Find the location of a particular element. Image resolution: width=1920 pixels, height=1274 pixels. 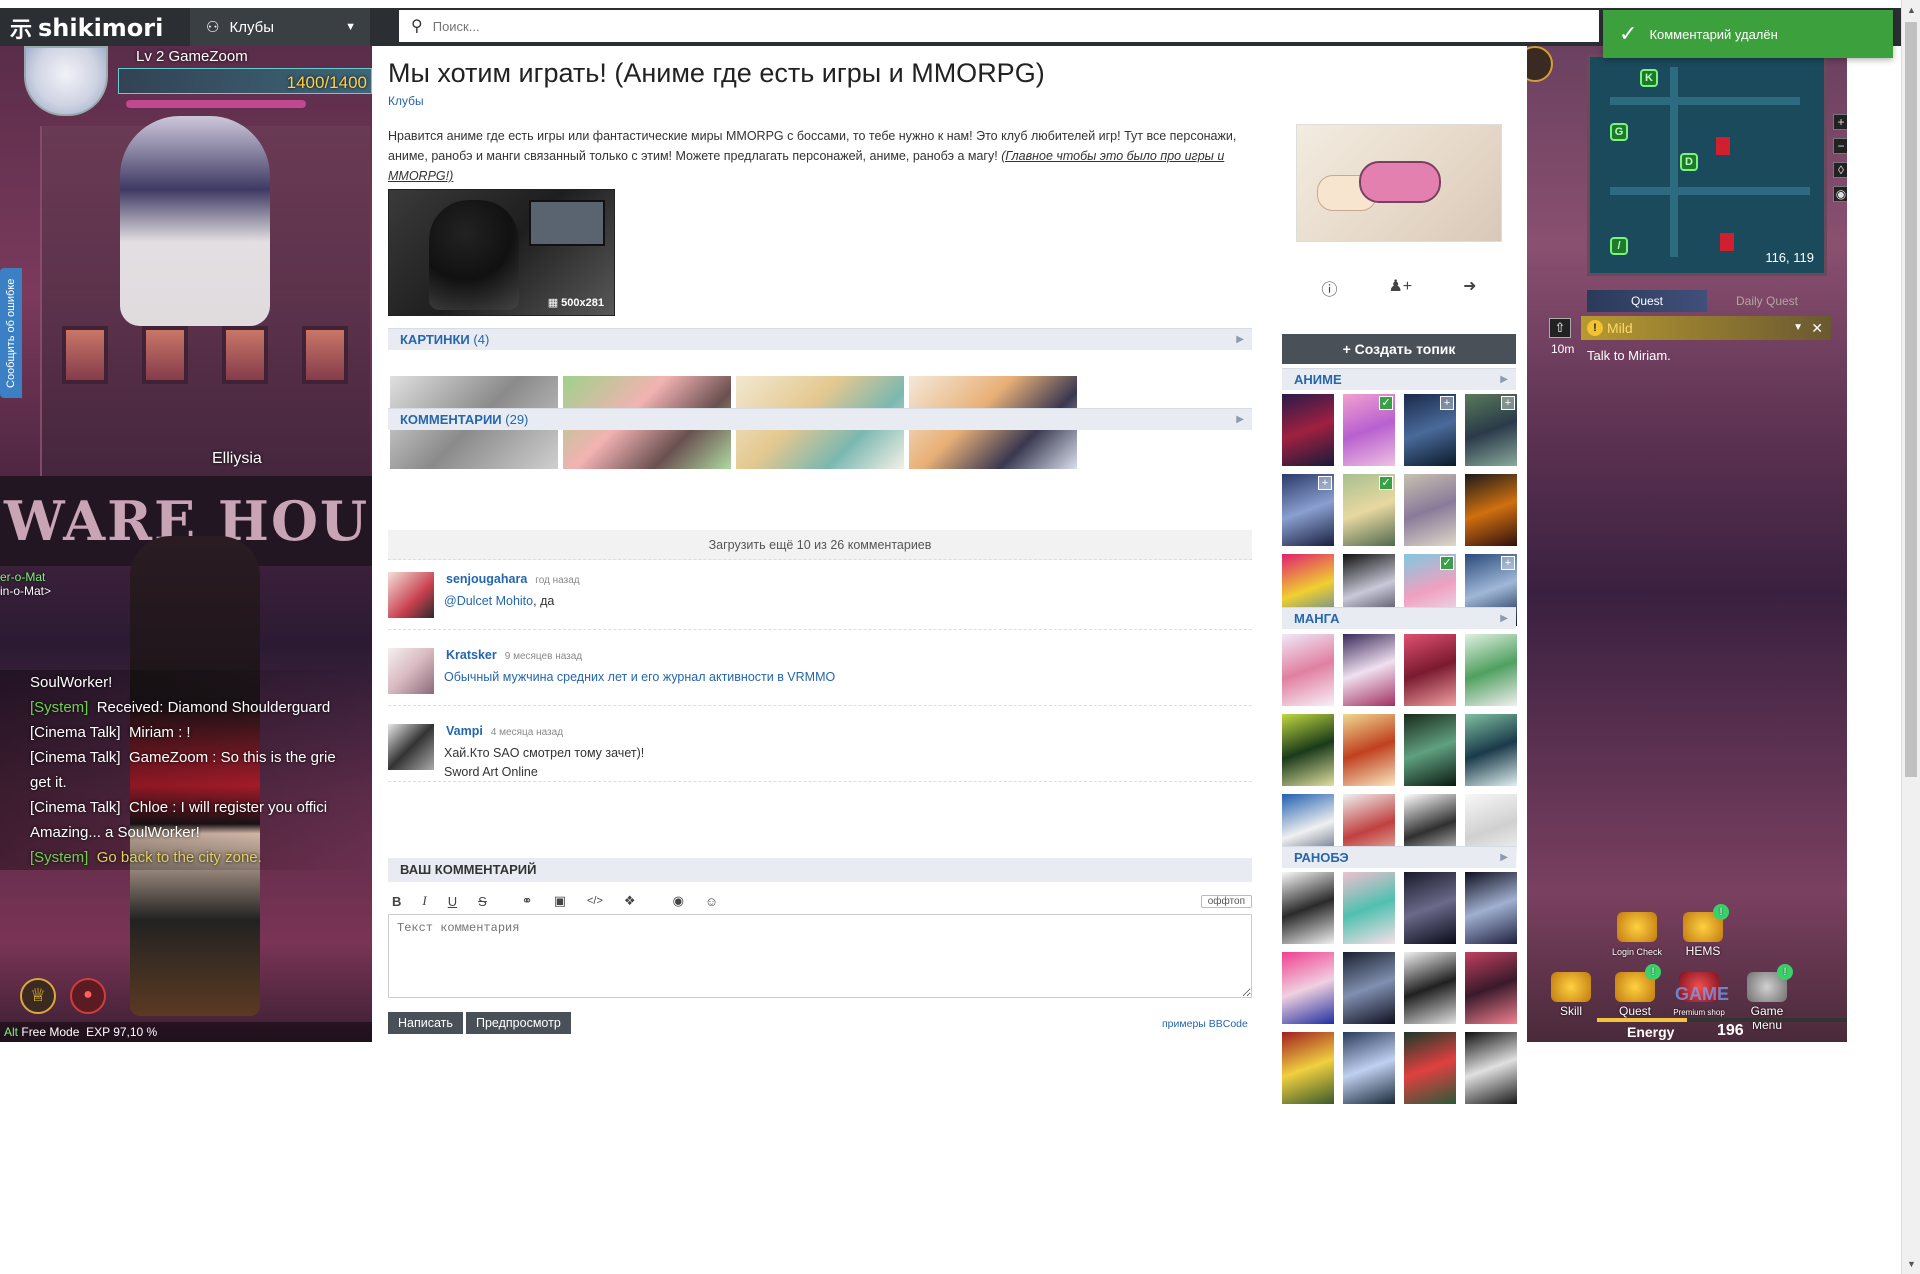

link-icon: ⚭ is located at coordinates (527, 901).